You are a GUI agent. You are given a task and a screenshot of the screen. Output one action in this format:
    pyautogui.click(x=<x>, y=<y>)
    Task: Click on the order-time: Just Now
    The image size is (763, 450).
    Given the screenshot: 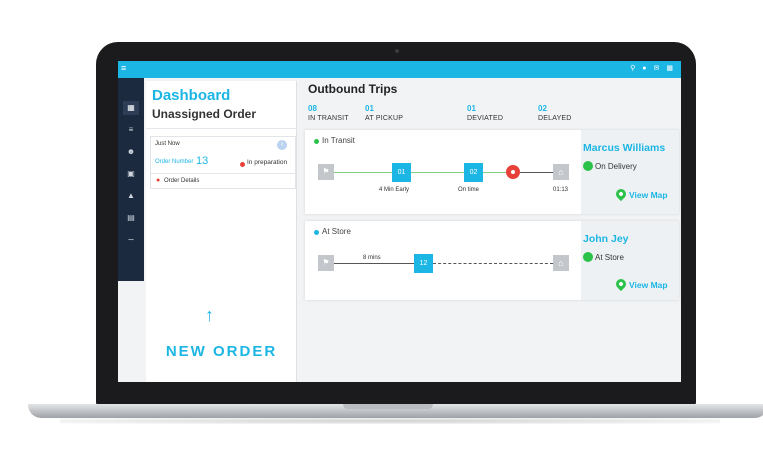 What is the action you would take?
    pyautogui.click(x=167, y=144)
    